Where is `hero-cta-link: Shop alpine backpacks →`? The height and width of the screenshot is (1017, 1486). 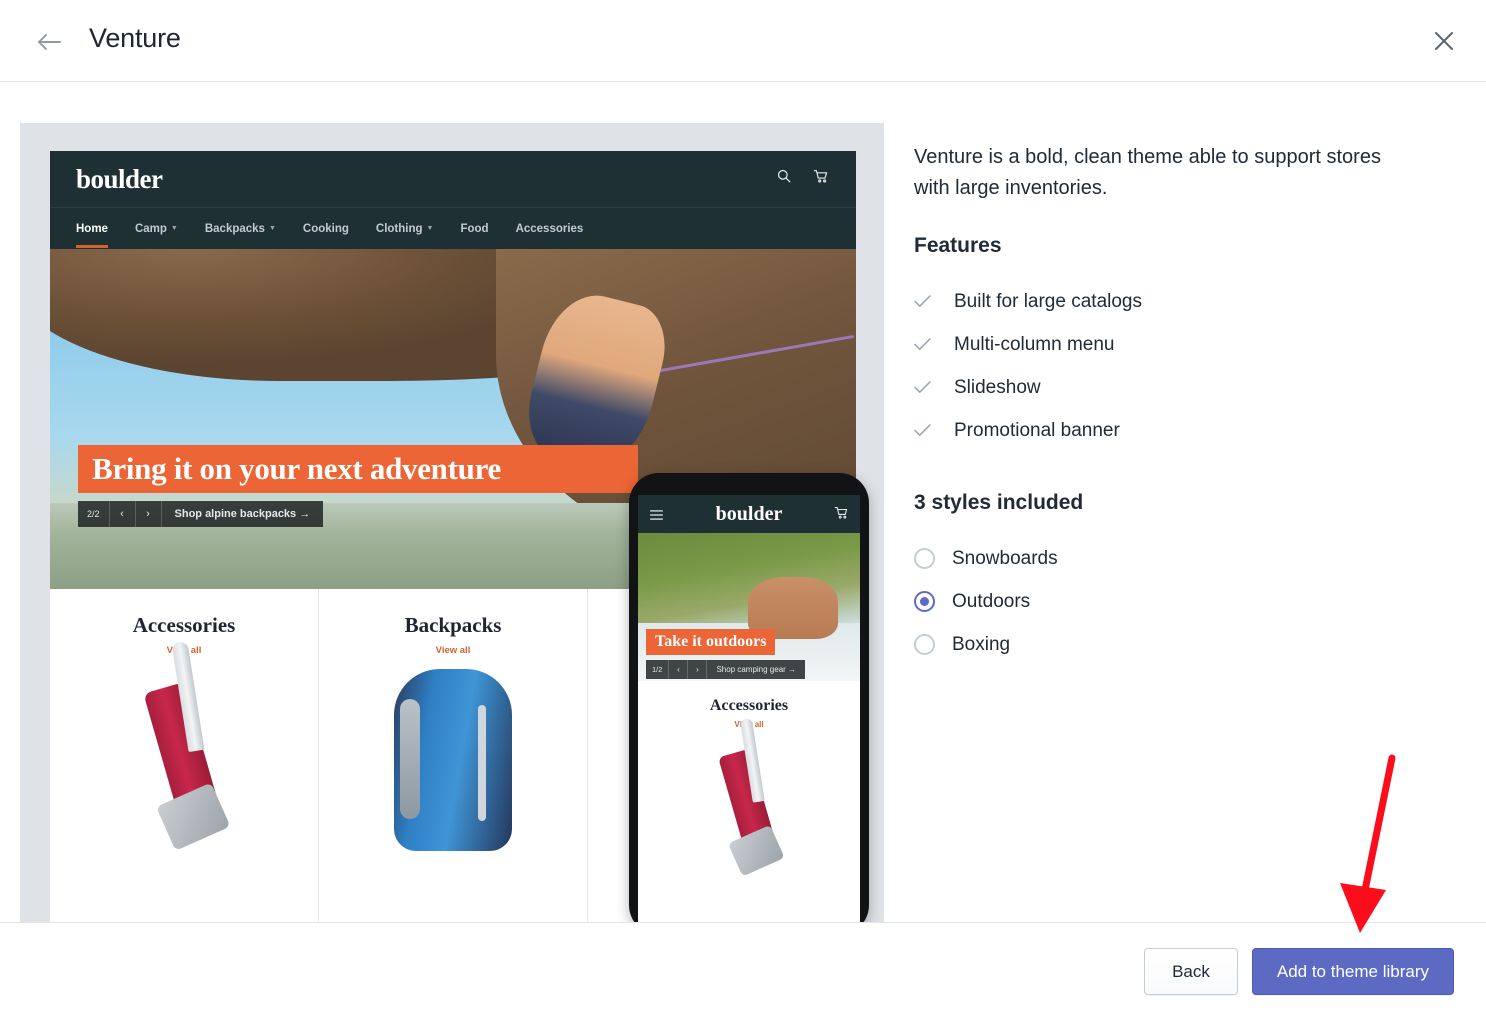 hero-cta-link: Shop alpine backpacks → is located at coordinates (242, 514).